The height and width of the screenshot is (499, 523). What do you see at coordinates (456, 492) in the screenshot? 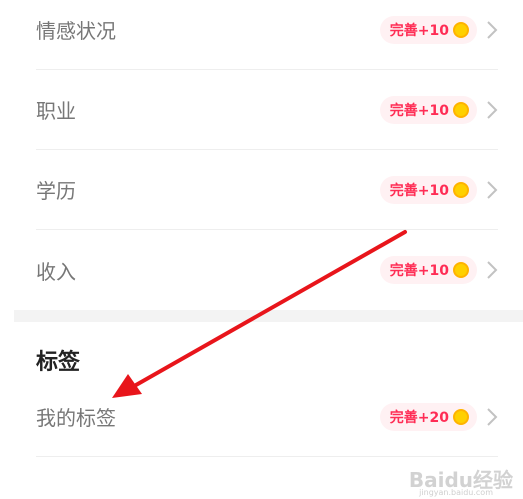
I see `watermark-url: jingyan.baidu.com` at bounding box center [456, 492].